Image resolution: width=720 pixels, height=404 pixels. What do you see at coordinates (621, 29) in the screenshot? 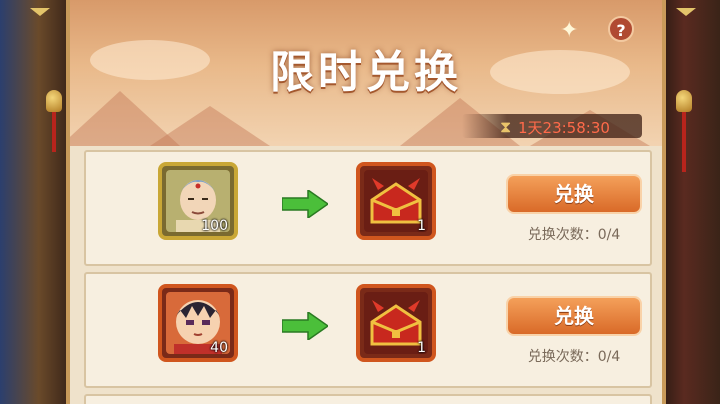
I see `help-button: ?` at bounding box center [621, 29].